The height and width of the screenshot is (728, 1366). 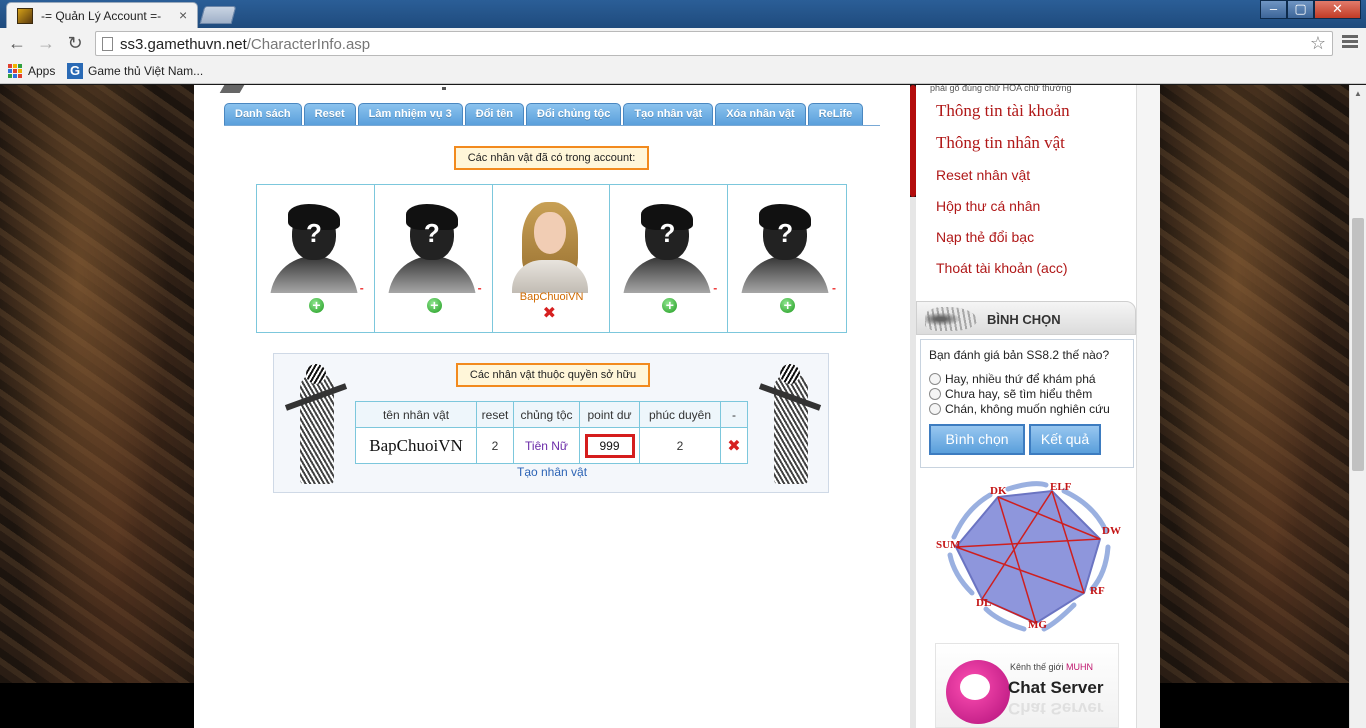 I want to click on chat-banner-title: Chat Server, so click(x=1056, y=687).